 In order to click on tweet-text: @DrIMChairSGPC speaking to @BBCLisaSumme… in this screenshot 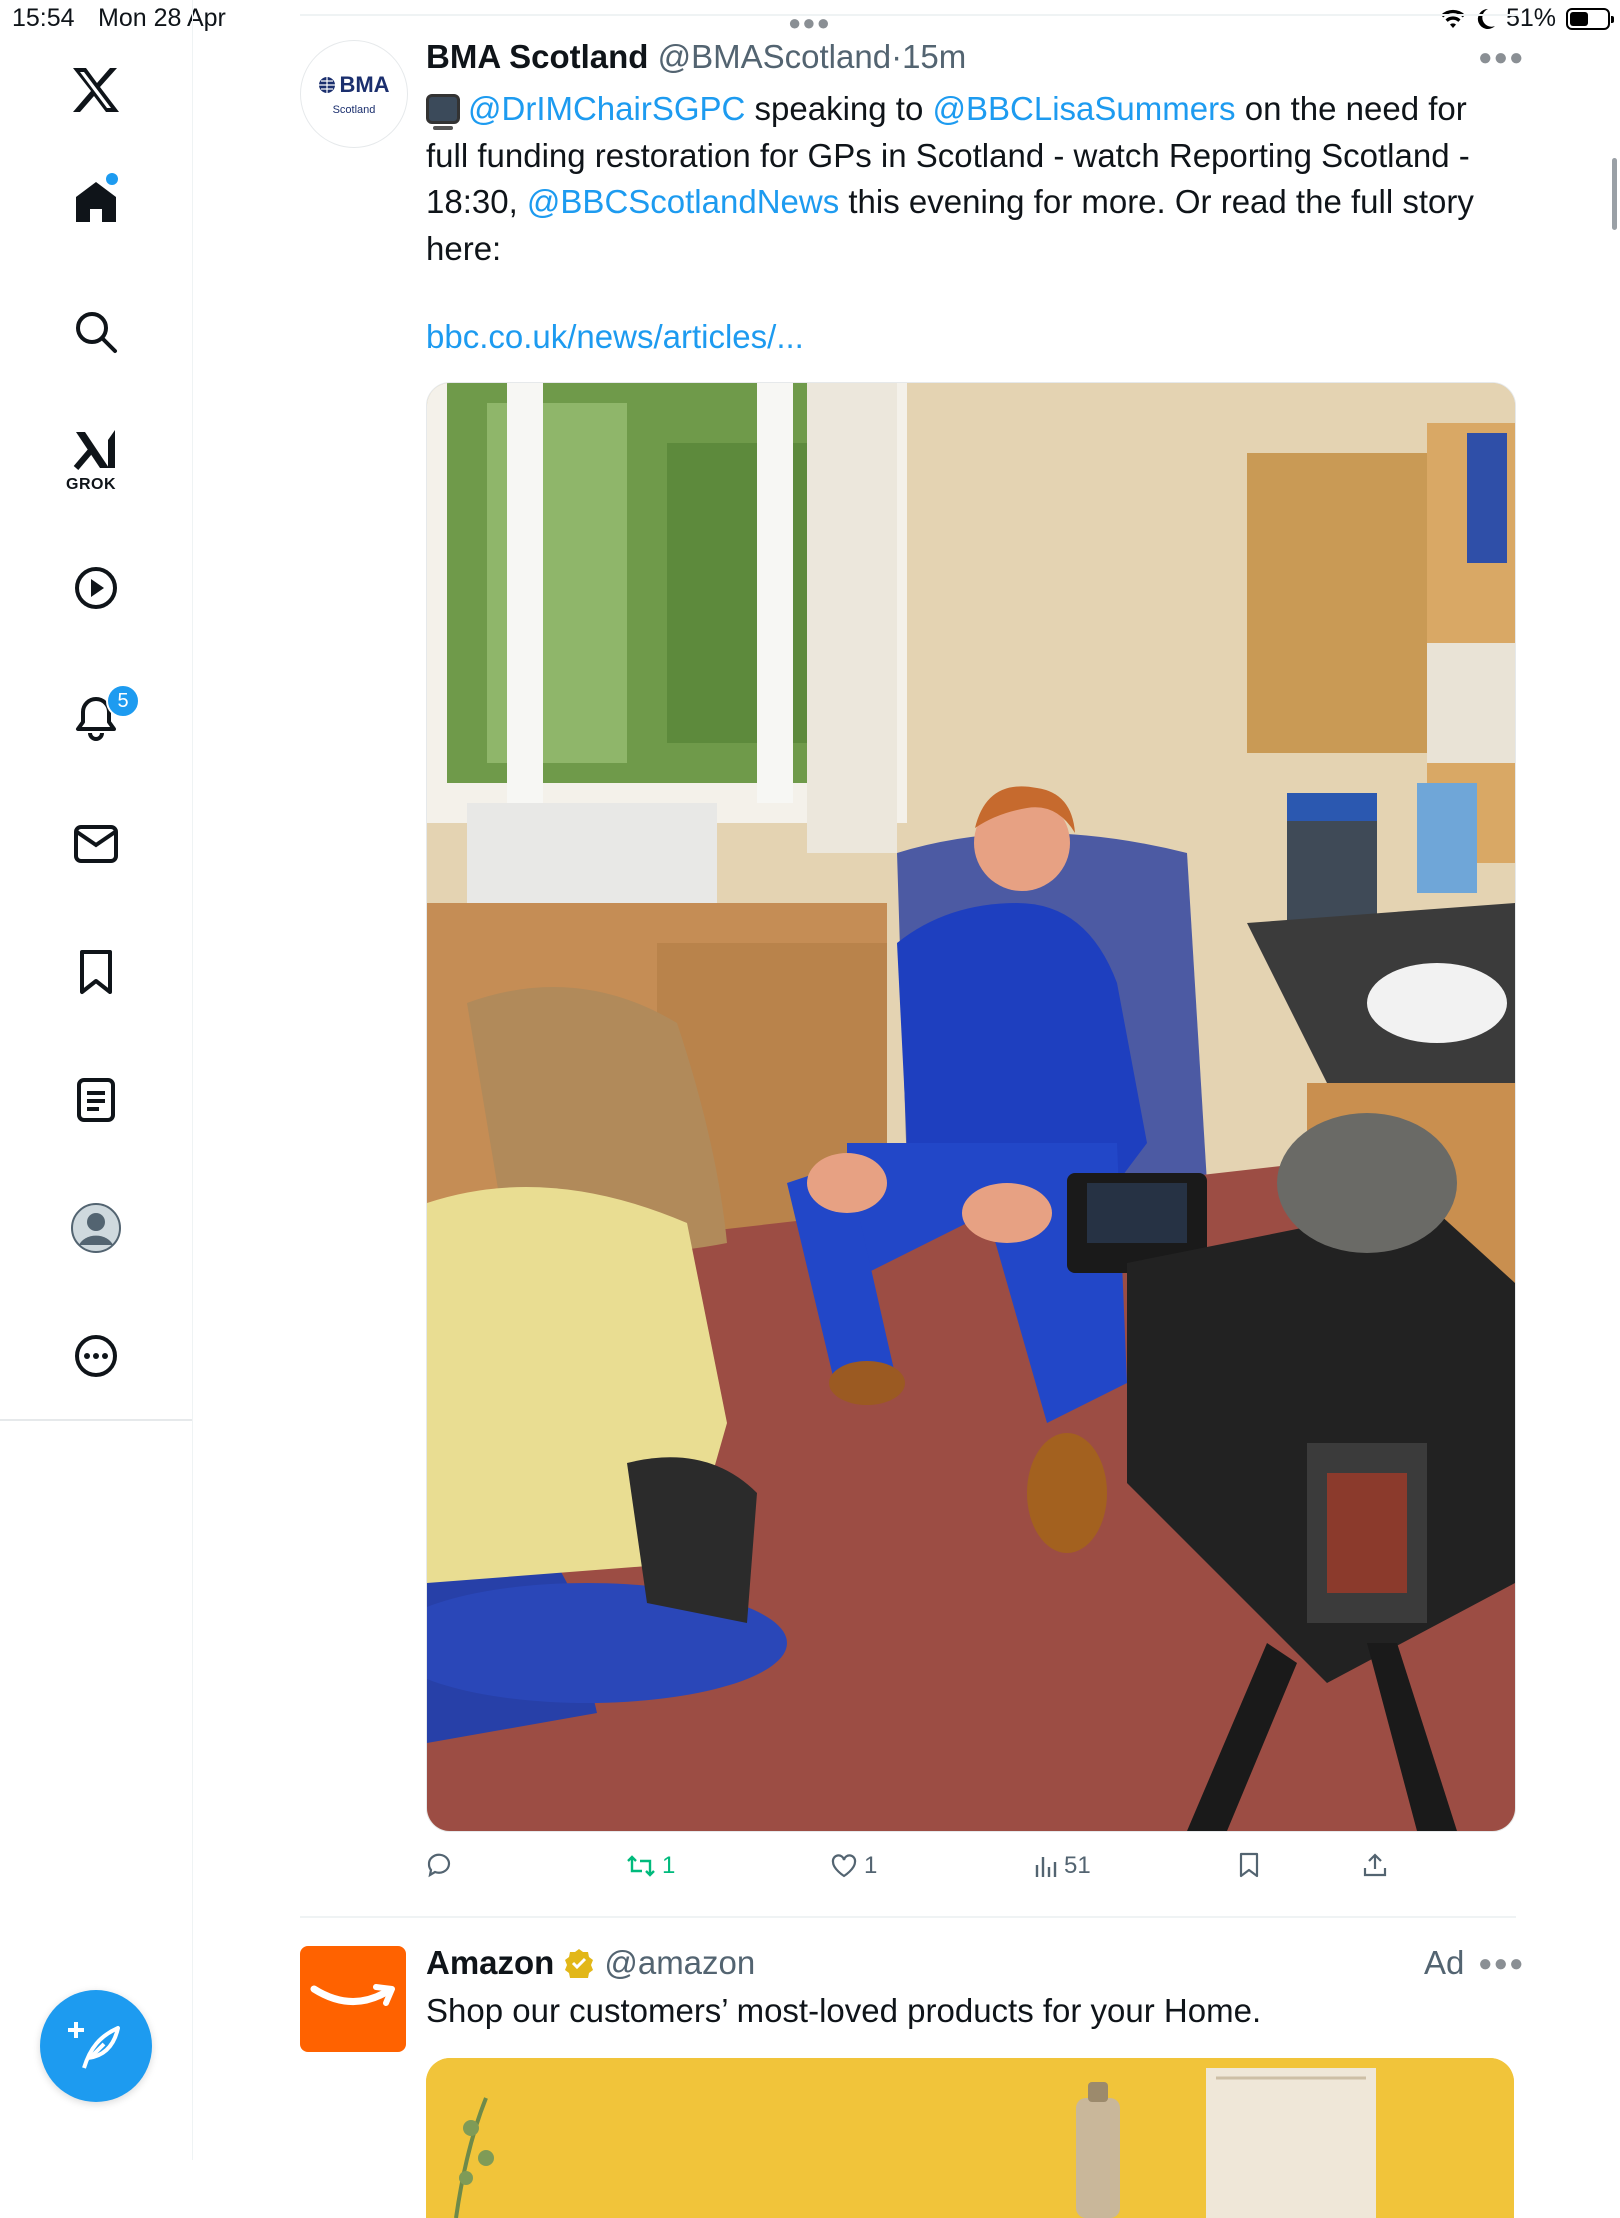, I will do `click(950, 178)`.